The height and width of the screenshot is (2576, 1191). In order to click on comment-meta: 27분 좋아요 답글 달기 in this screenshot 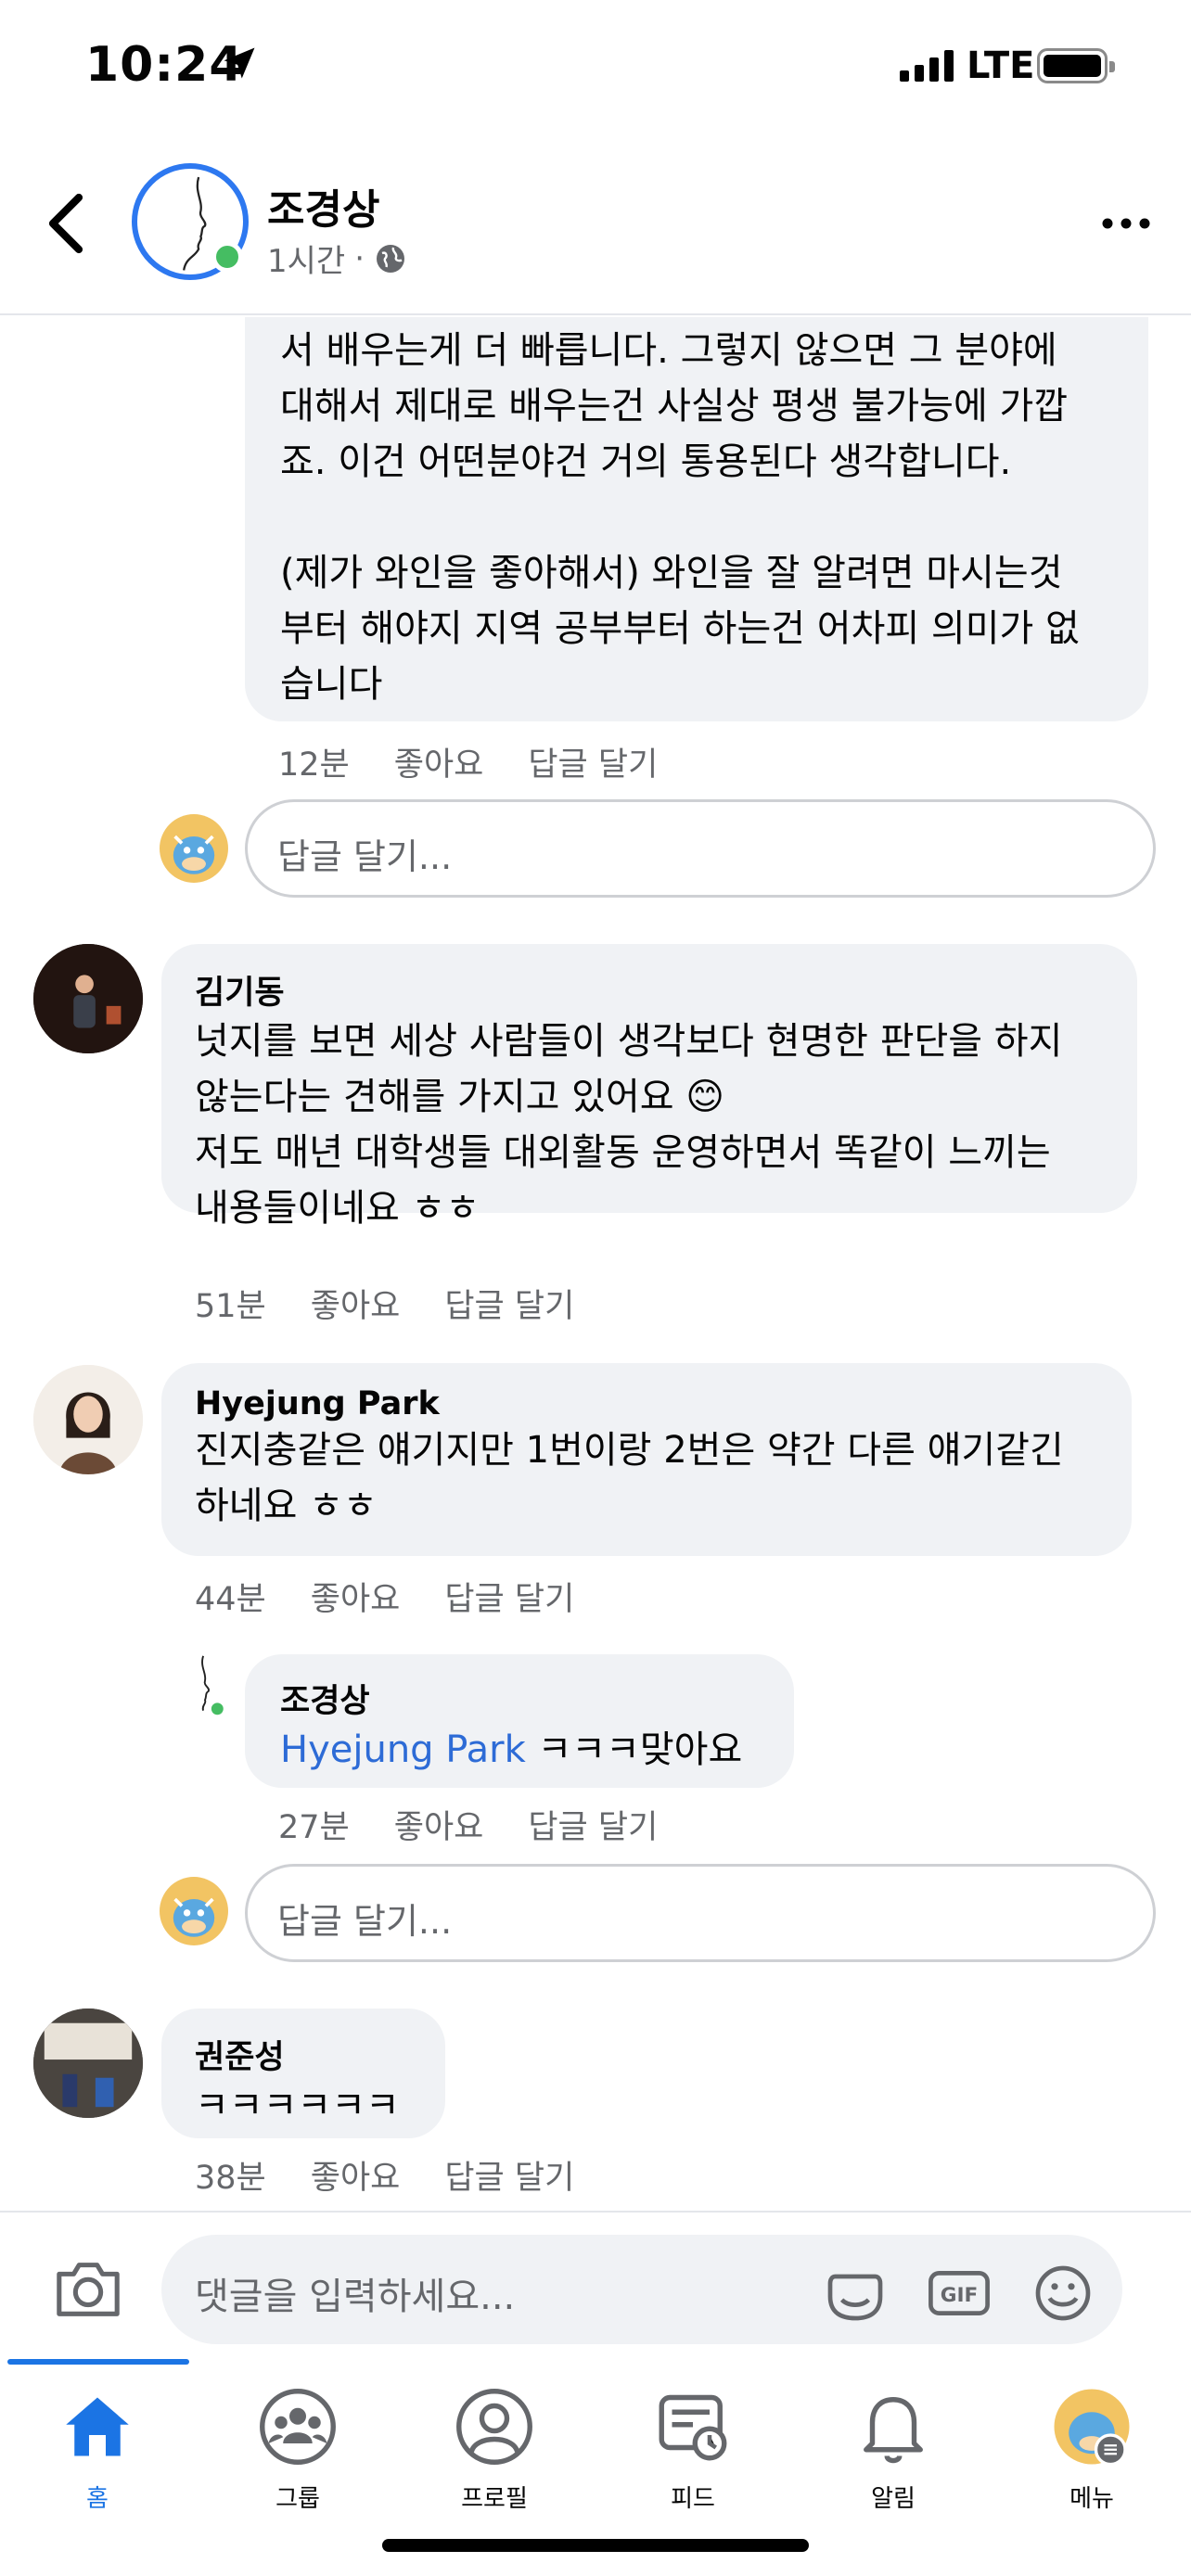, I will do `click(468, 1825)`.